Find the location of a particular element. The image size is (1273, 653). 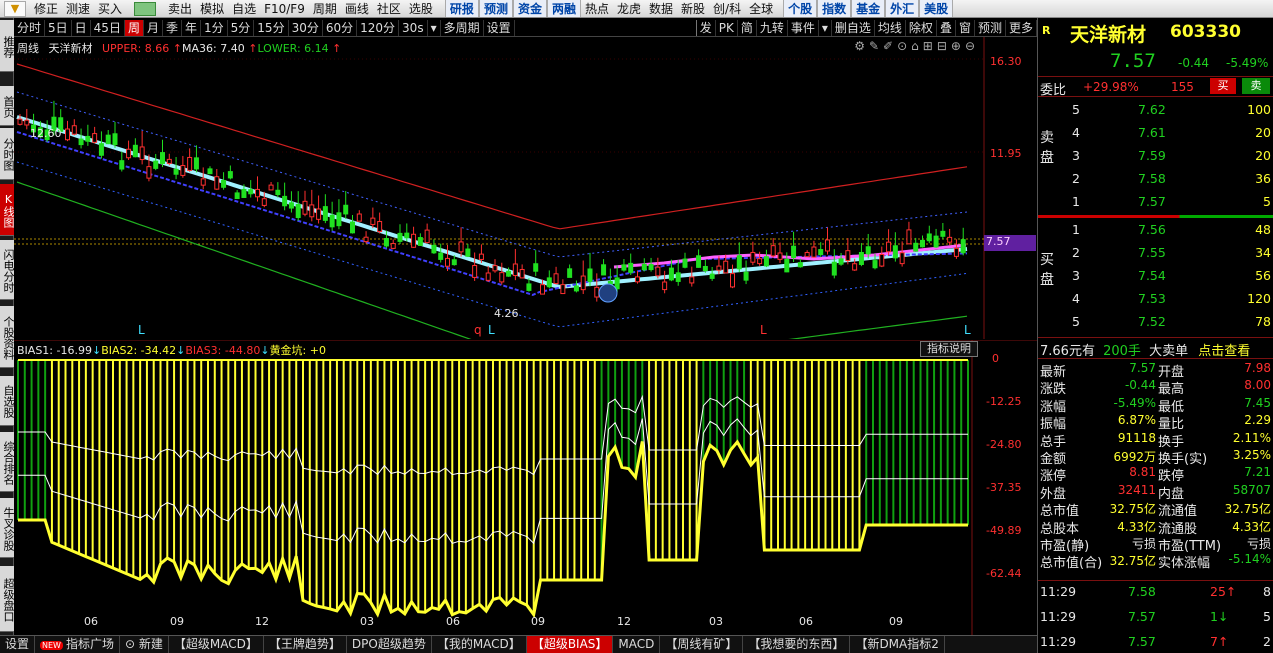

tool-exright: 除权 is located at coordinates (921, 27).